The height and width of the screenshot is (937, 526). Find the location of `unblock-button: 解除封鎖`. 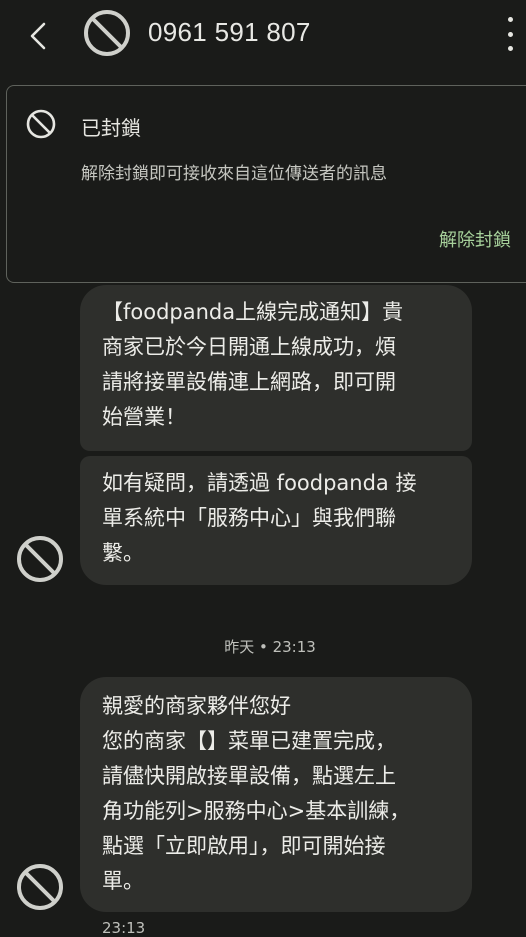

unblock-button: 解除封鎖 is located at coordinates (475, 239).